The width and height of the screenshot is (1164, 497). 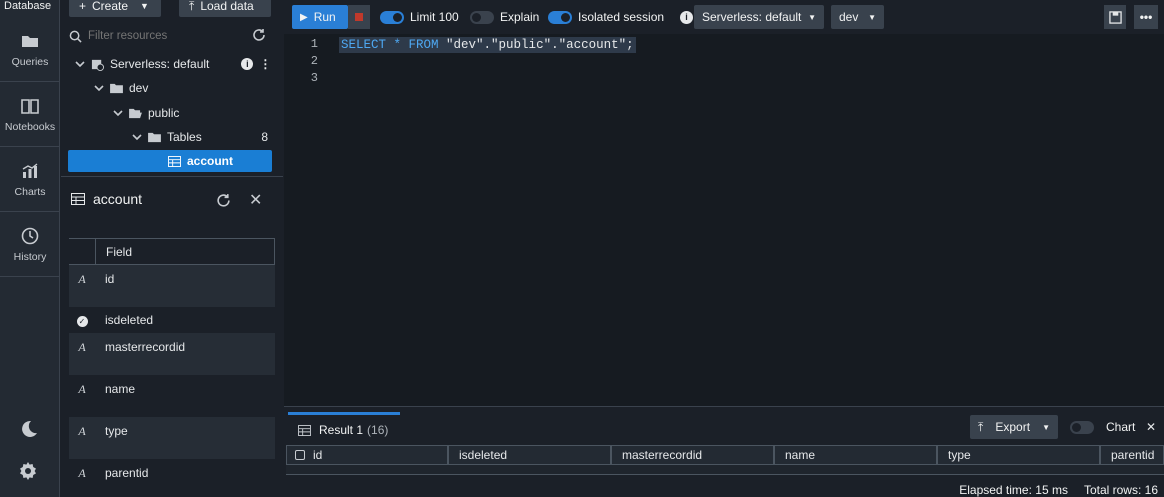 I want to click on limit-switch, so click(x=392, y=17).